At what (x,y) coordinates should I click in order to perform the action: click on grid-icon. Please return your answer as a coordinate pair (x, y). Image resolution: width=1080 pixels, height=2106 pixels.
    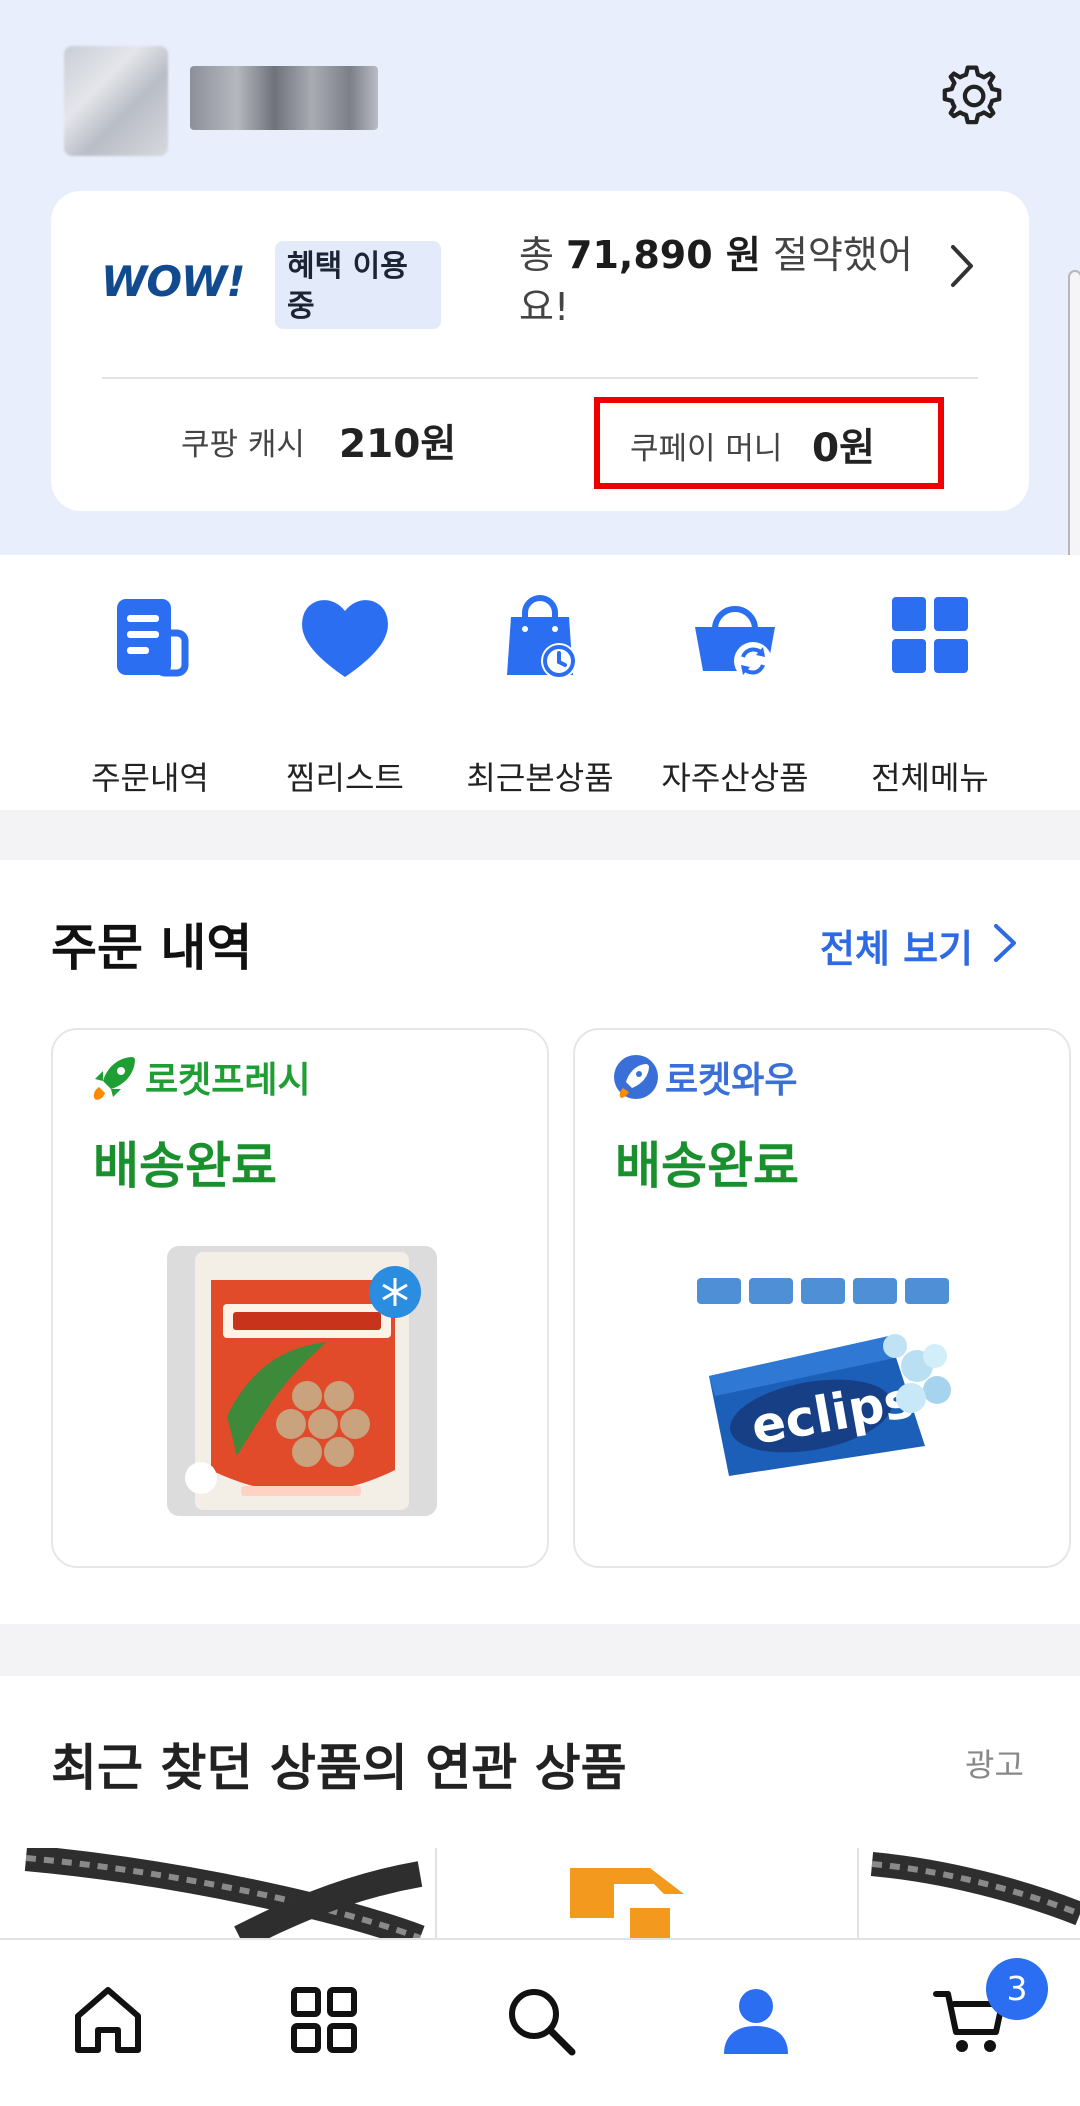
    Looking at the image, I should click on (930, 635).